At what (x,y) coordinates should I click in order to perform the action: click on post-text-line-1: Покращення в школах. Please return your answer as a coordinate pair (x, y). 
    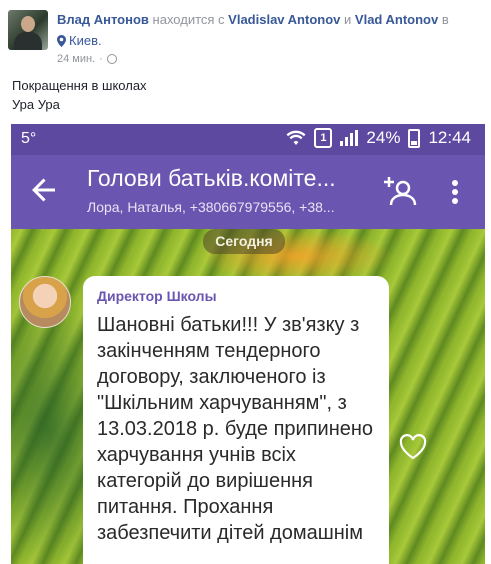
    Looking at the image, I should click on (79, 85).